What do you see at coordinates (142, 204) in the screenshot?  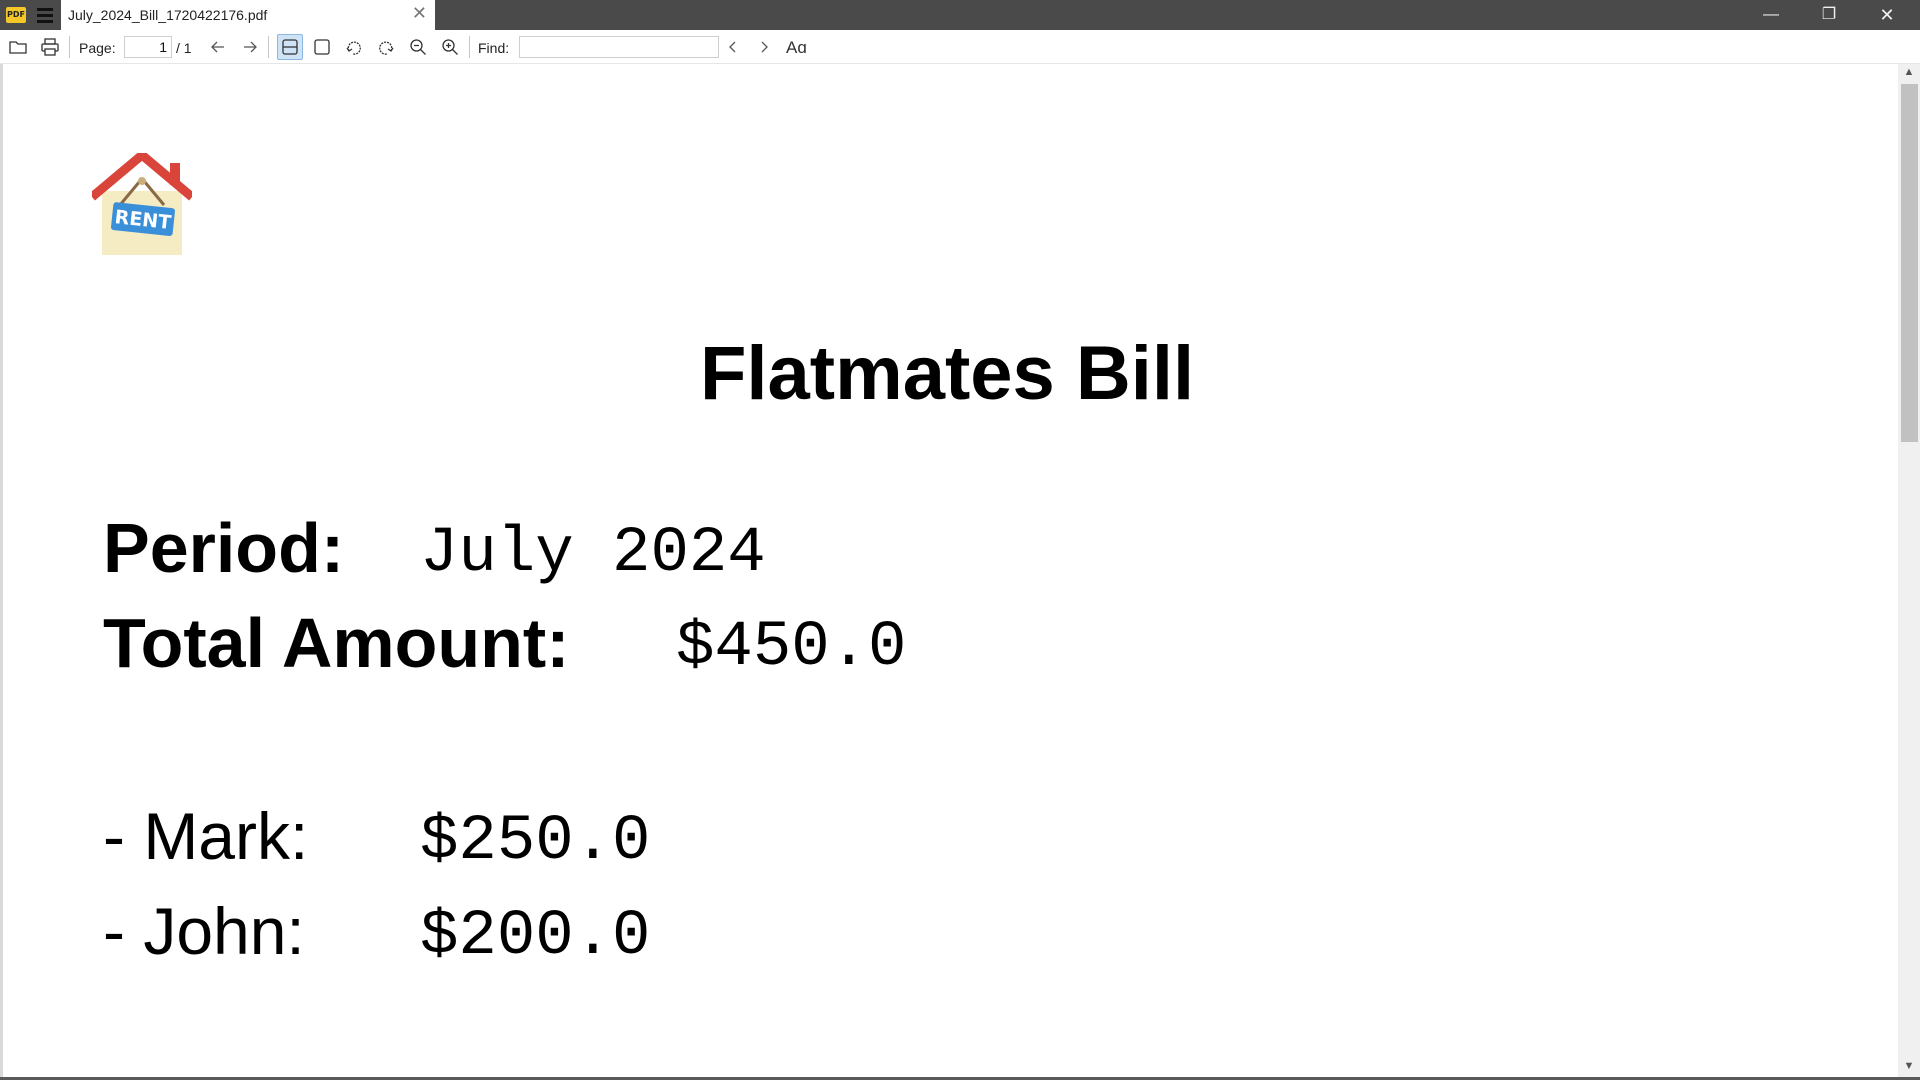 I see `house-rent-icon: RENT` at bounding box center [142, 204].